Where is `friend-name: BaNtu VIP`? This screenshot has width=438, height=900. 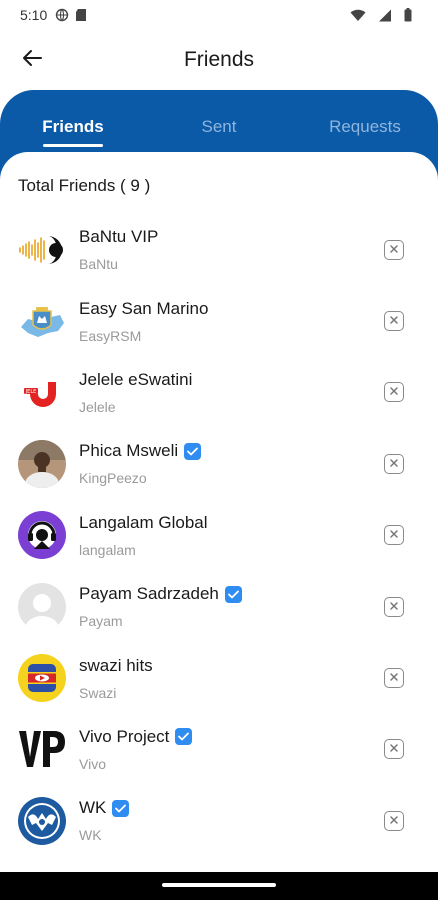 friend-name: BaNtu VIP is located at coordinates (119, 237).